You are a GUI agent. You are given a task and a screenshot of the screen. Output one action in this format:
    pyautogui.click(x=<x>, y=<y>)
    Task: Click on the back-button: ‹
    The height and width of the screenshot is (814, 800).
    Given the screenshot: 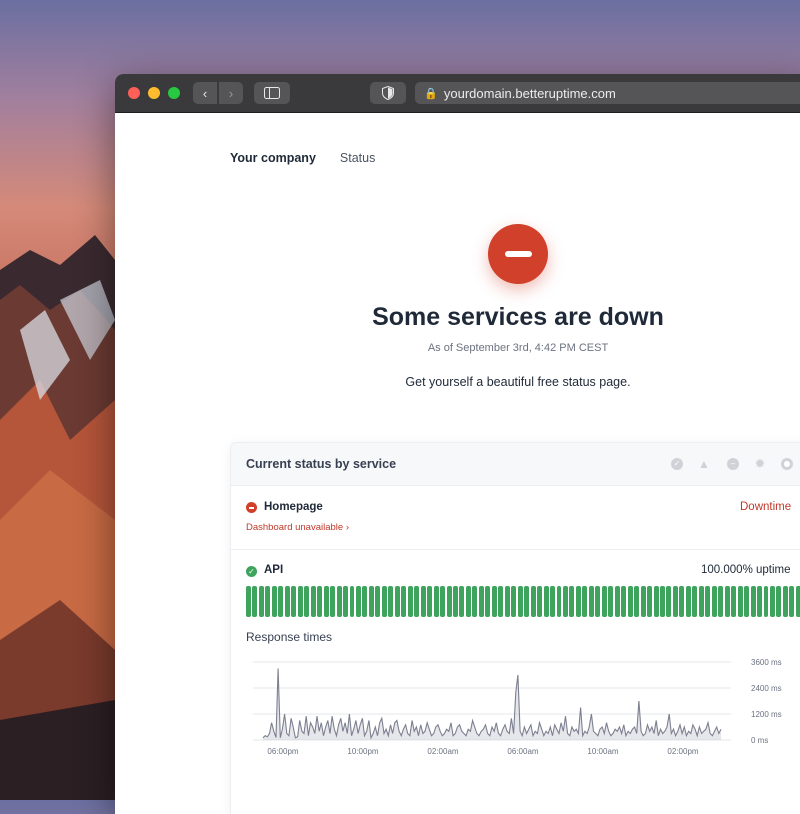 What is the action you would take?
    pyautogui.click(x=205, y=93)
    